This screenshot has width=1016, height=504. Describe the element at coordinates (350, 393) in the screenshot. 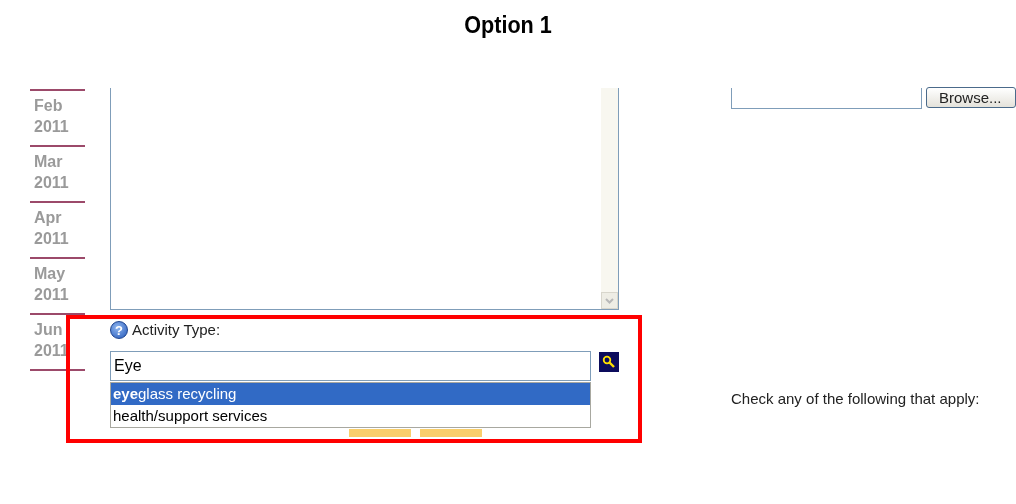

I see `suggestion-item: eyeglass recycling` at that location.